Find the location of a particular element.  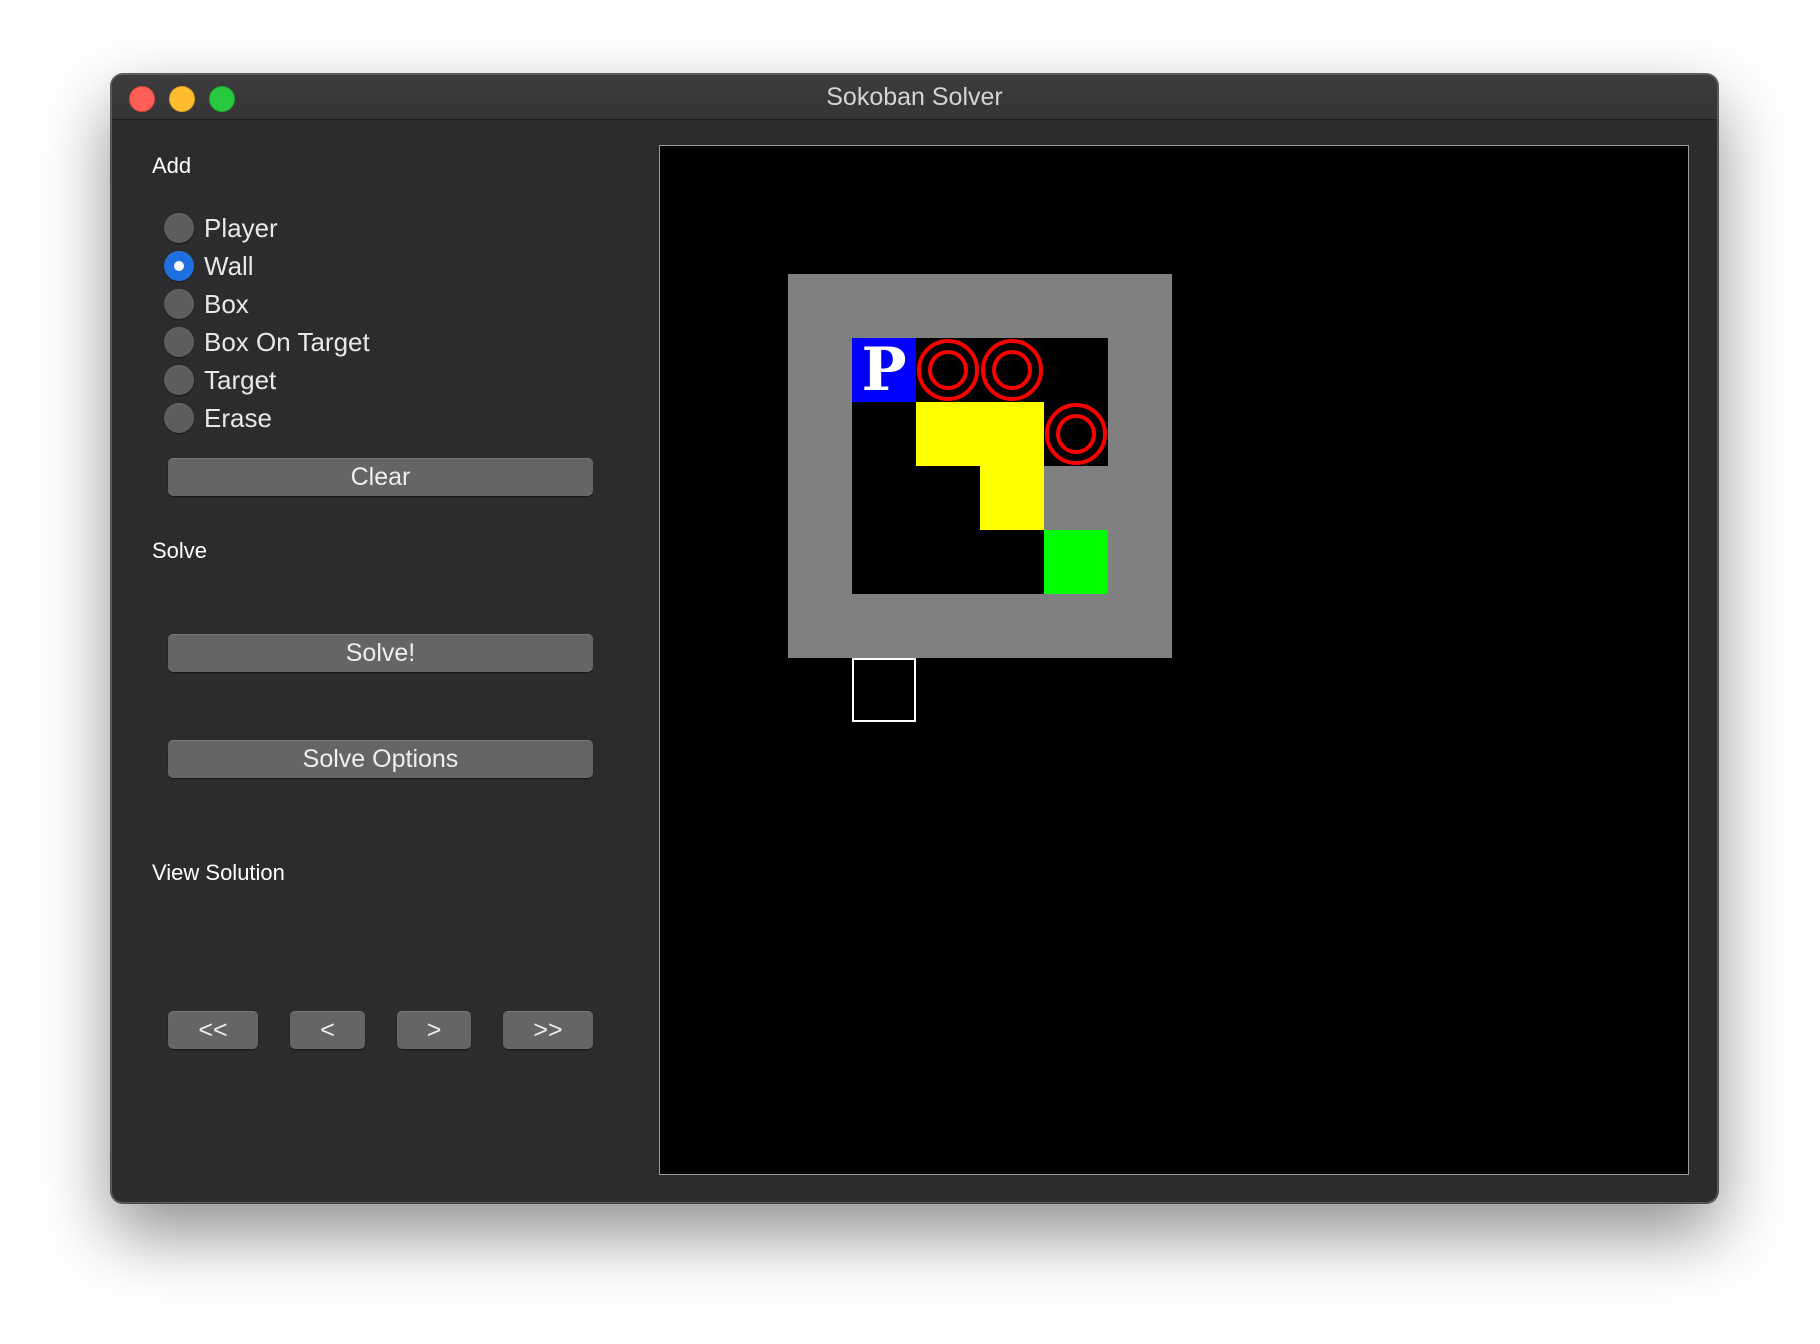

view-solution-section-label: View Solution is located at coordinates (218, 872).